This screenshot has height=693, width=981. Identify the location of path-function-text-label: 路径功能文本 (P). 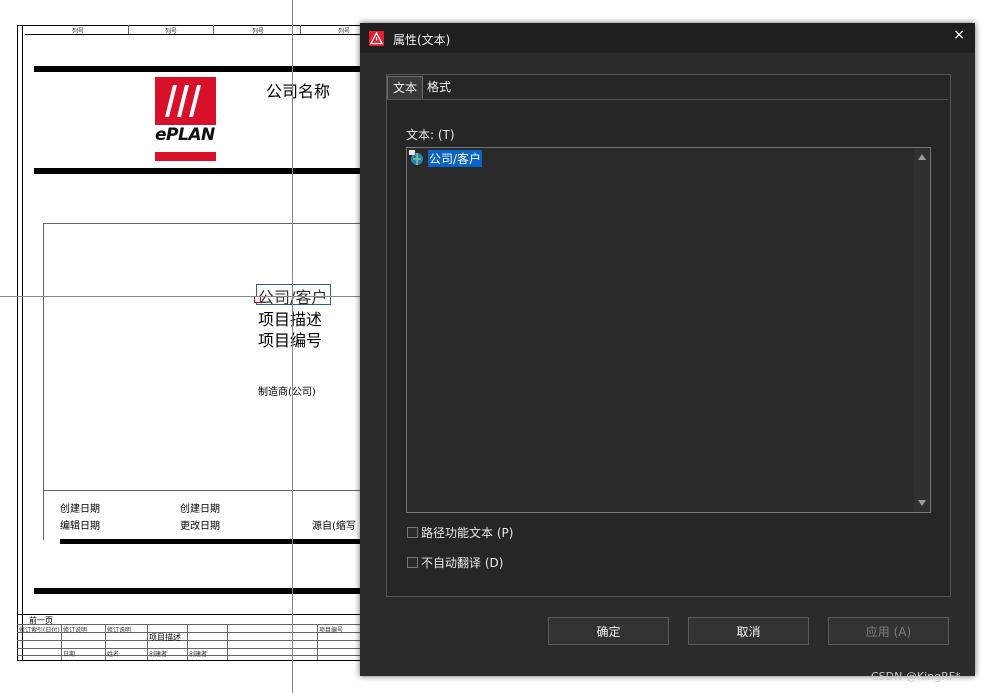
(467, 532).